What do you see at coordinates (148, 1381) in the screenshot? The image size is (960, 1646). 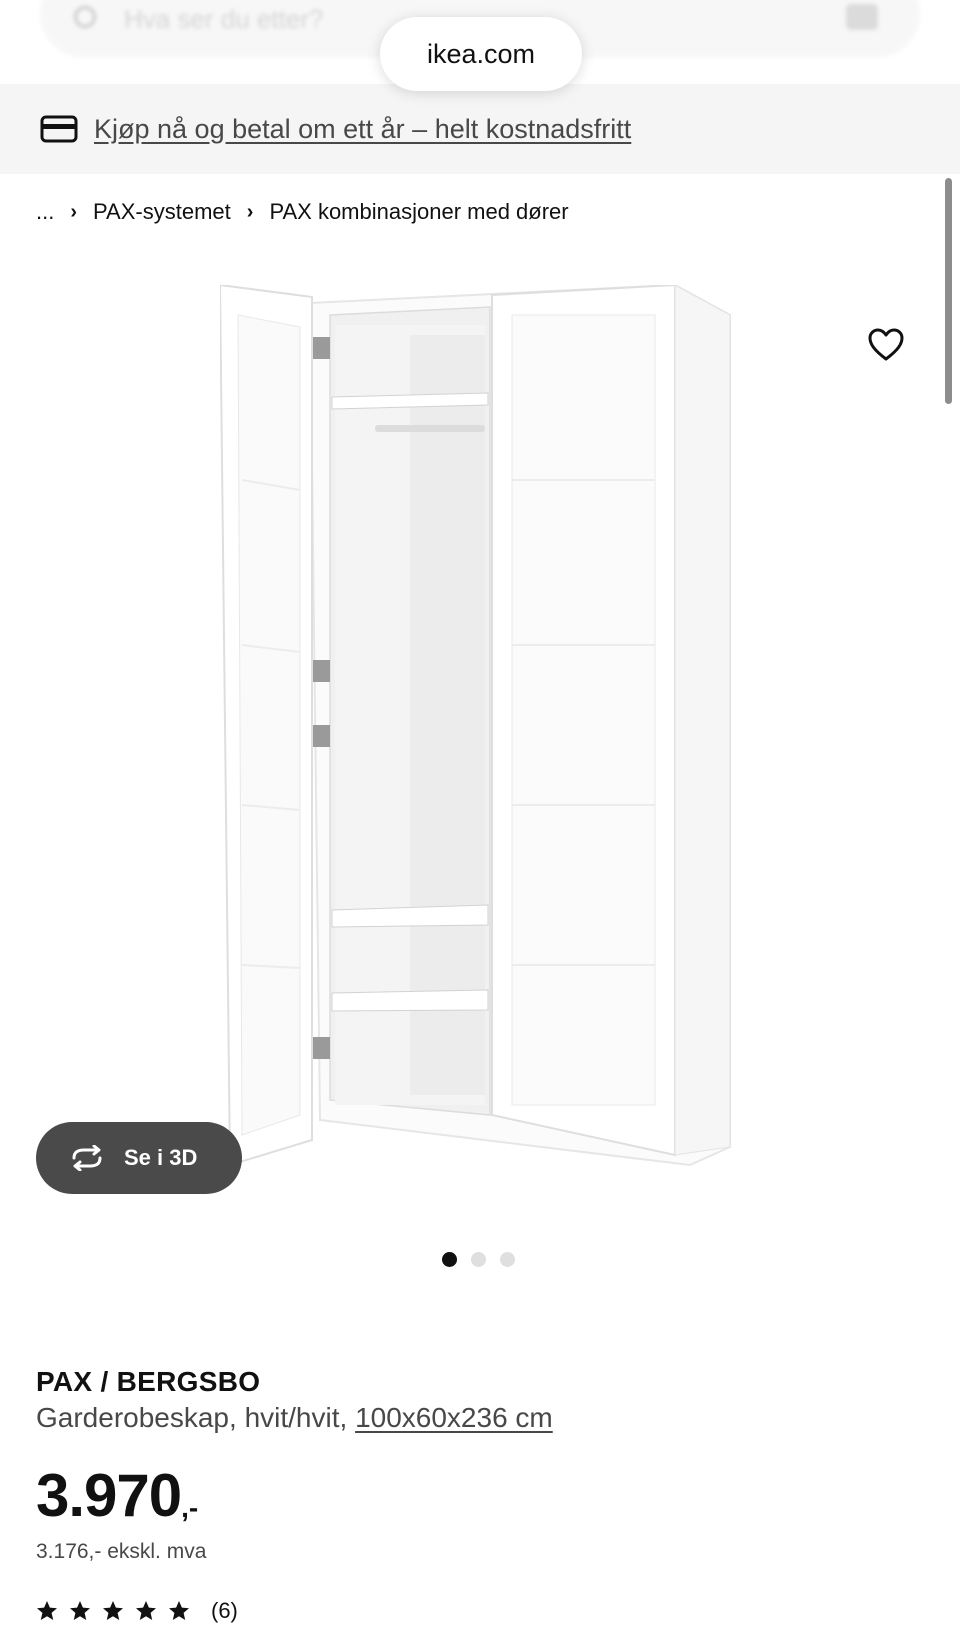 I see `product-name: PAX / BERGSBO` at bounding box center [148, 1381].